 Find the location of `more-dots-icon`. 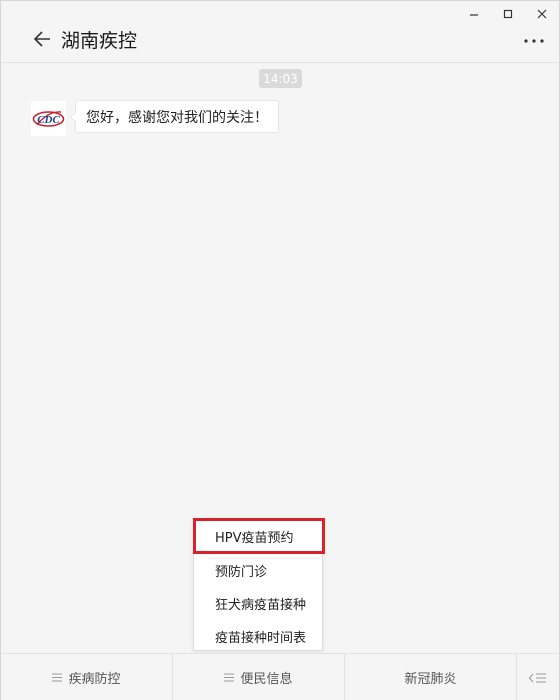

more-dots-icon is located at coordinates (534, 41).